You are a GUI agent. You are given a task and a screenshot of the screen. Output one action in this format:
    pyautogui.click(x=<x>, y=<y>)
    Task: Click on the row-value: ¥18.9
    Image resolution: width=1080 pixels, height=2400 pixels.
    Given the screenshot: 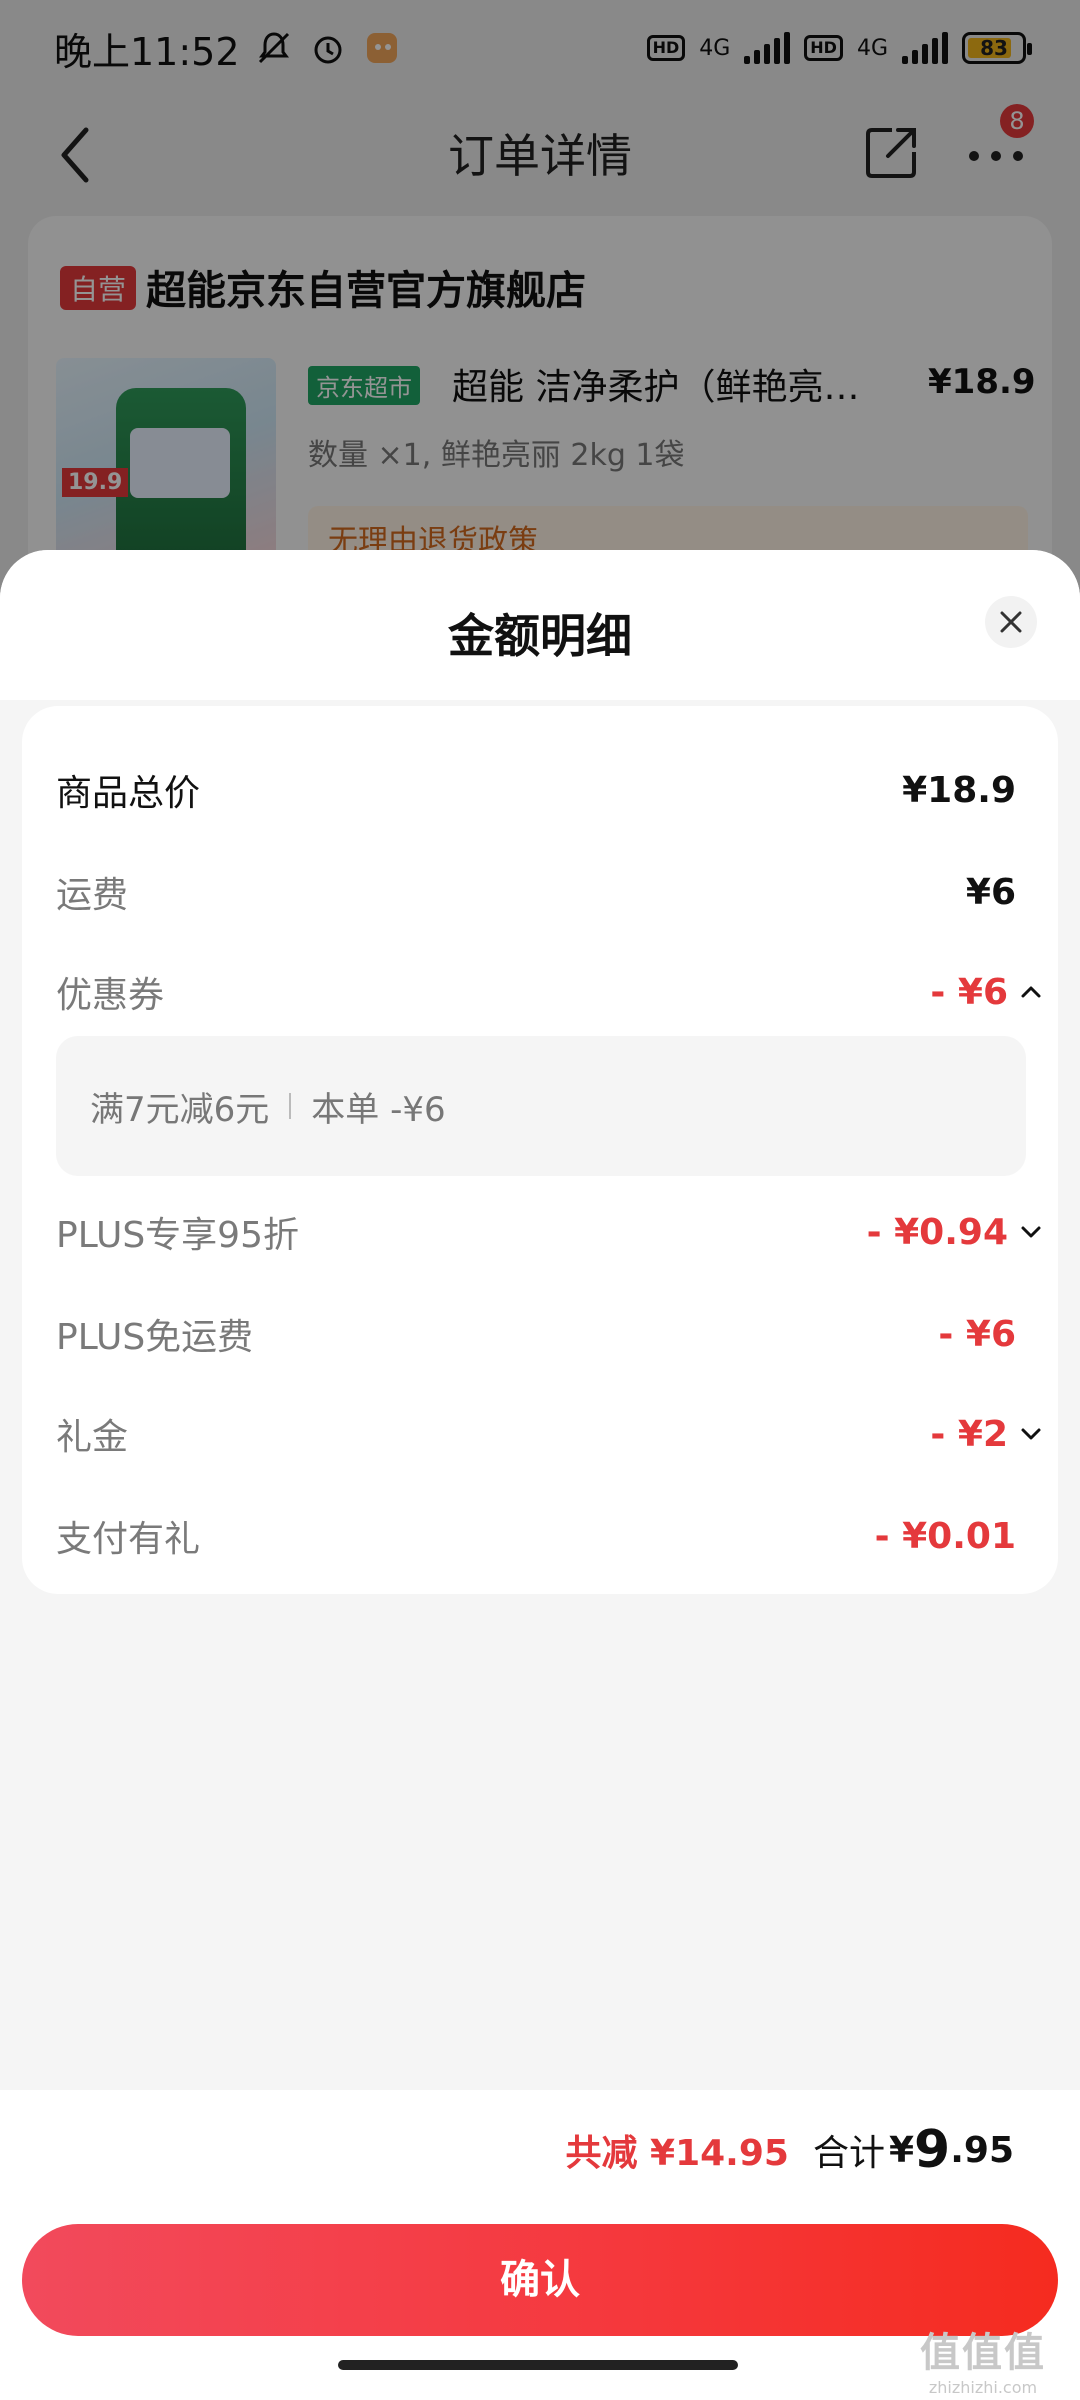 What is the action you would take?
    pyautogui.click(x=959, y=790)
    